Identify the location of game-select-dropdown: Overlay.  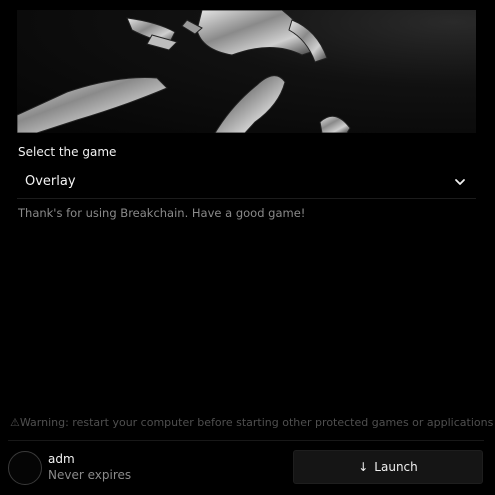
(246, 182).